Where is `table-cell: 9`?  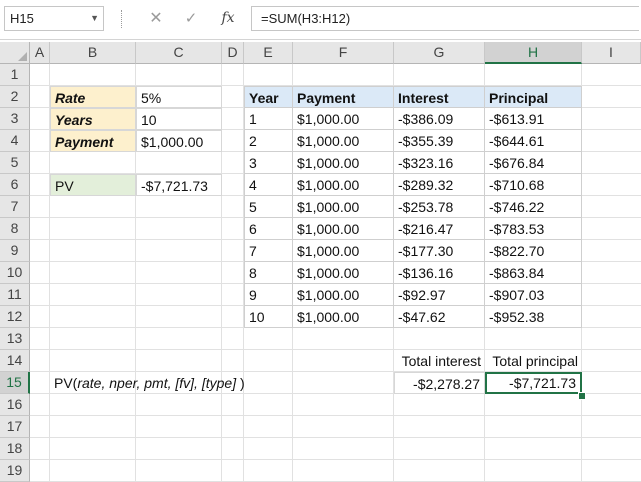
table-cell: 9 is located at coordinates (268, 295).